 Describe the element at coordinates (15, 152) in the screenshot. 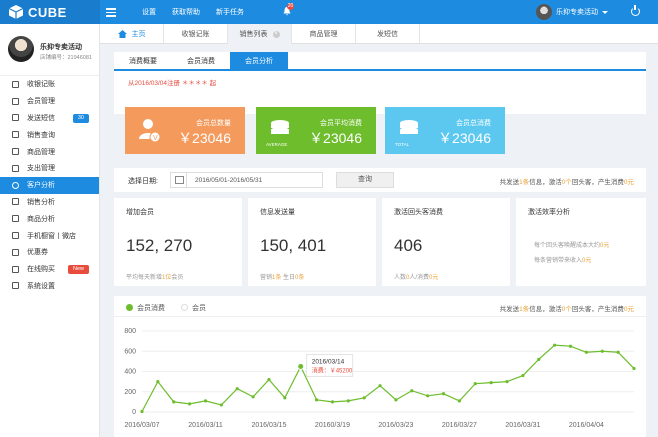

I see `product-icon` at that location.